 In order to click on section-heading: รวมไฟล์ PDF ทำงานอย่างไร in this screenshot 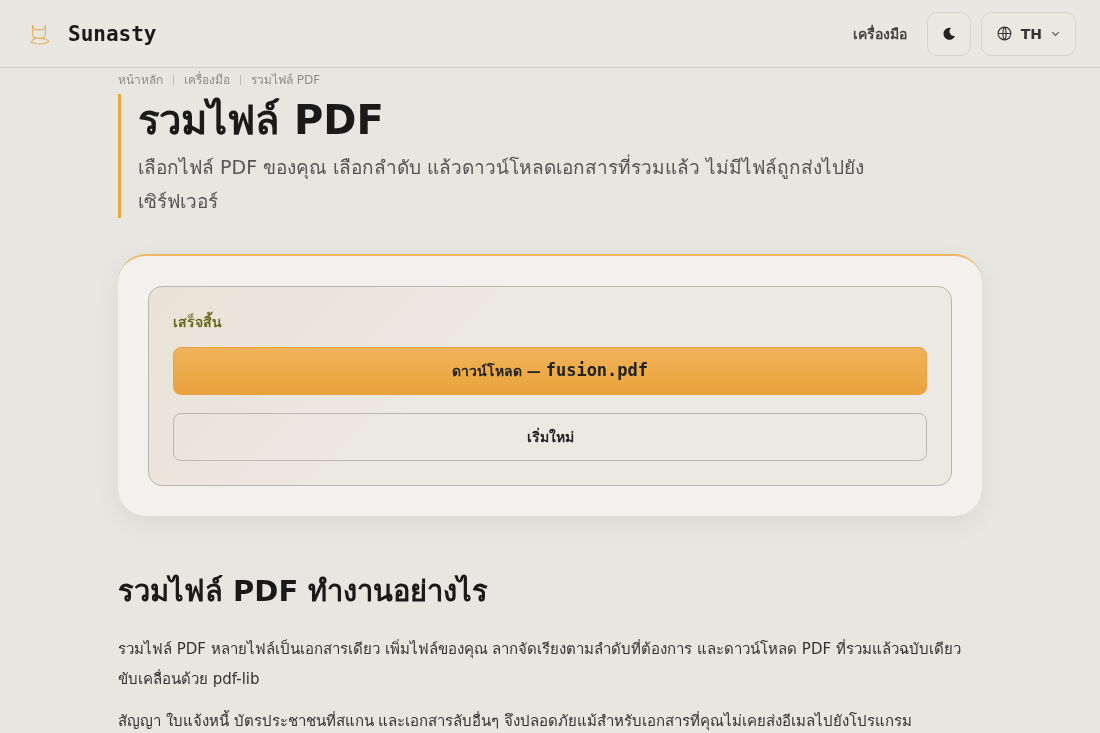, I will do `click(304, 591)`.